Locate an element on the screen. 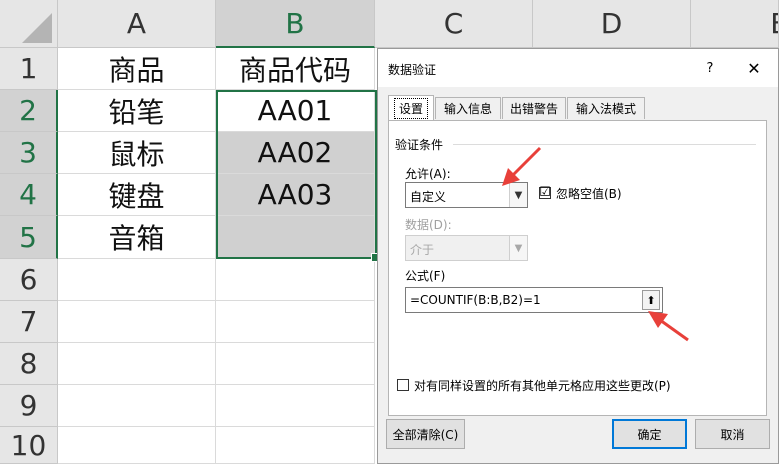  arrow-to-formula-button-icon is located at coordinates (668, 326).